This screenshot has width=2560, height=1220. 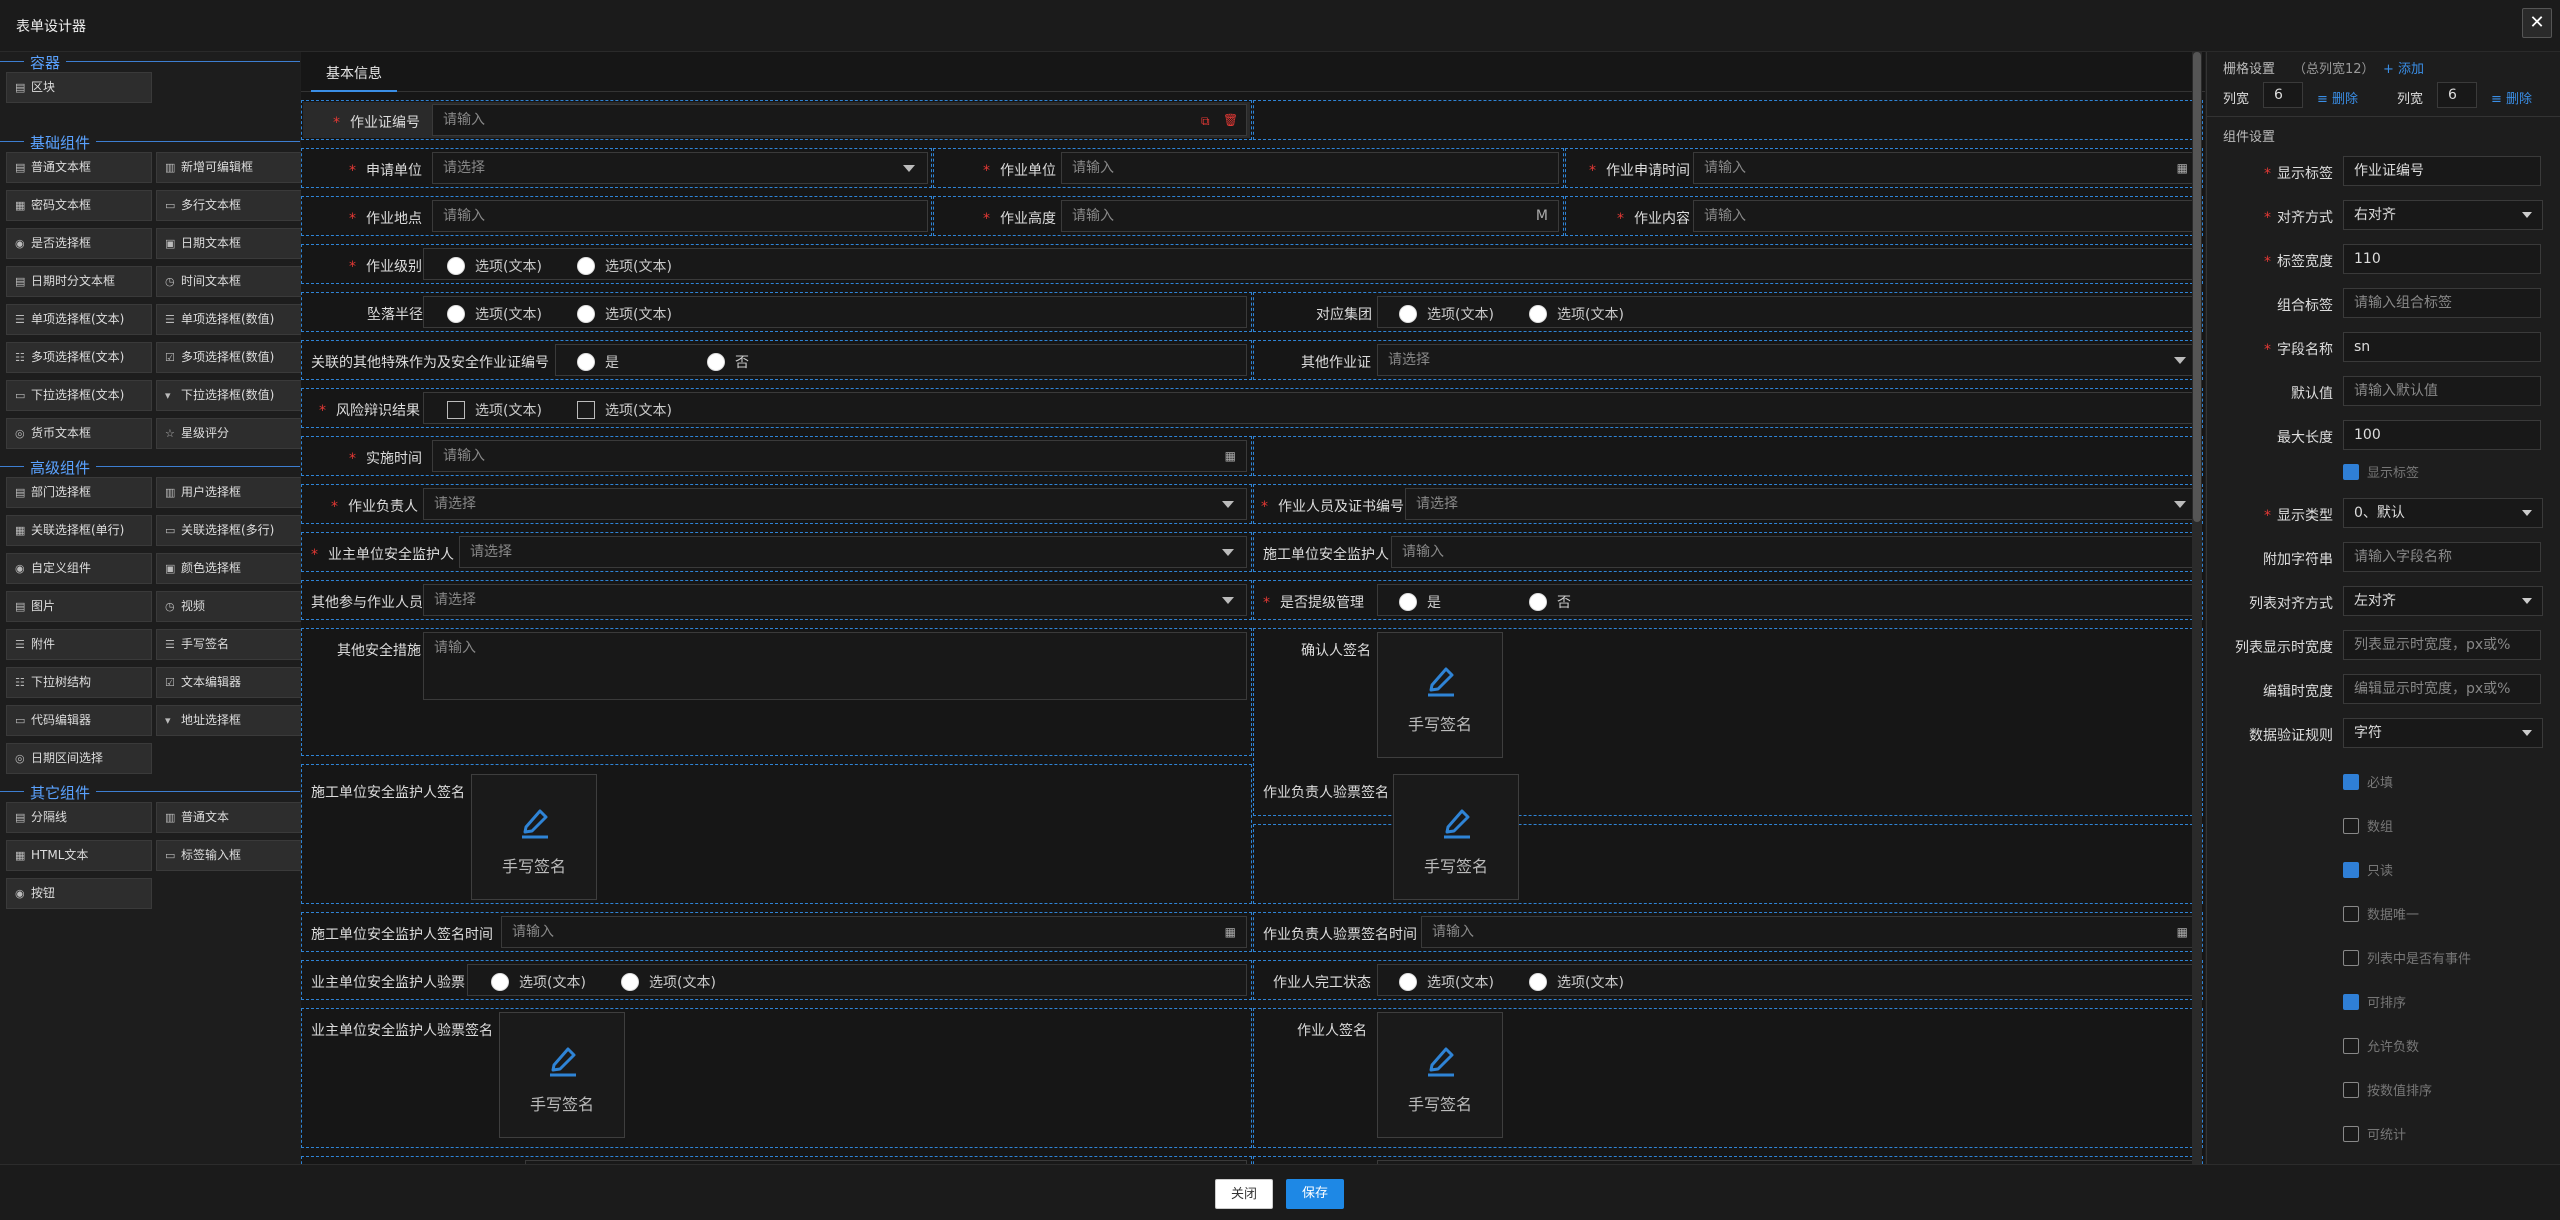 What do you see at coordinates (2443, 513) in the screenshot?
I see `property-input: 0、默认` at bounding box center [2443, 513].